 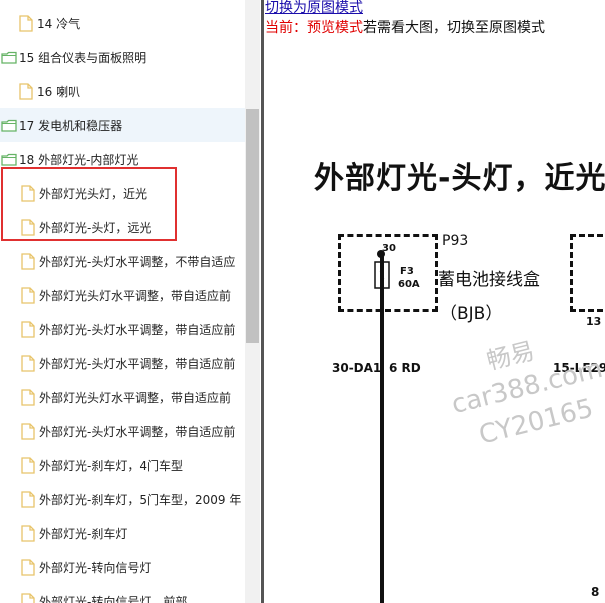 I want to click on tree-file-item: 外部灯光-头灯，远光, so click(x=122, y=227).